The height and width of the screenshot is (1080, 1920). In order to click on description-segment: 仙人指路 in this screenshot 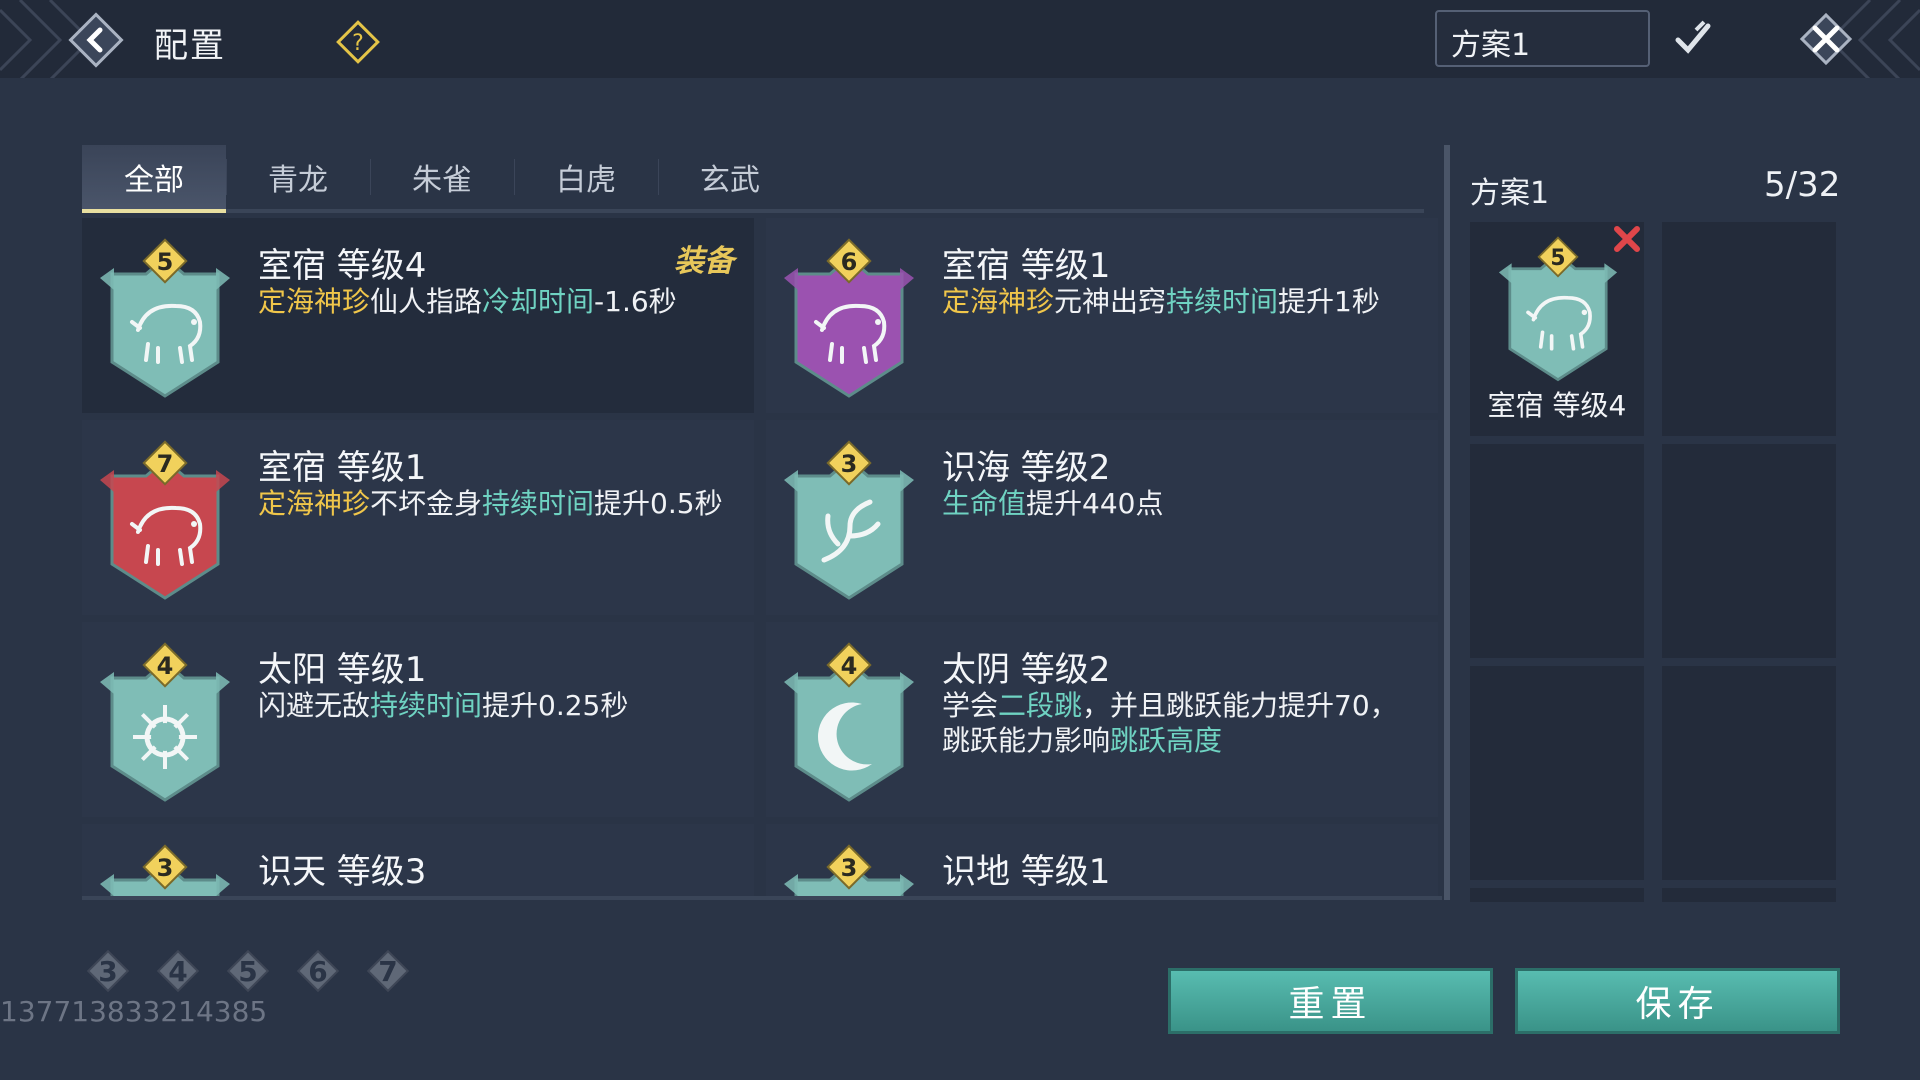, I will do `click(426, 301)`.